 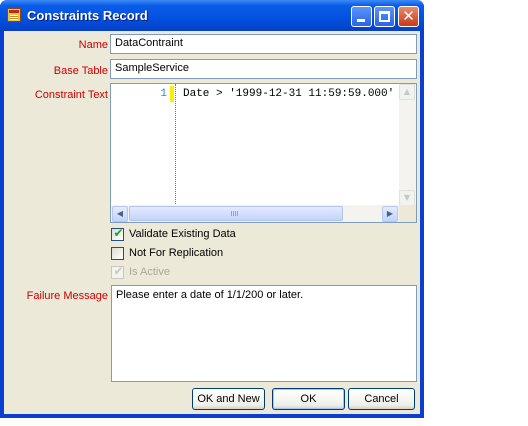 What do you see at coordinates (182, 234) in the screenshot?
I see `validate-existing-data-label: Validate Existing Data` at bounding box center [182, 234].